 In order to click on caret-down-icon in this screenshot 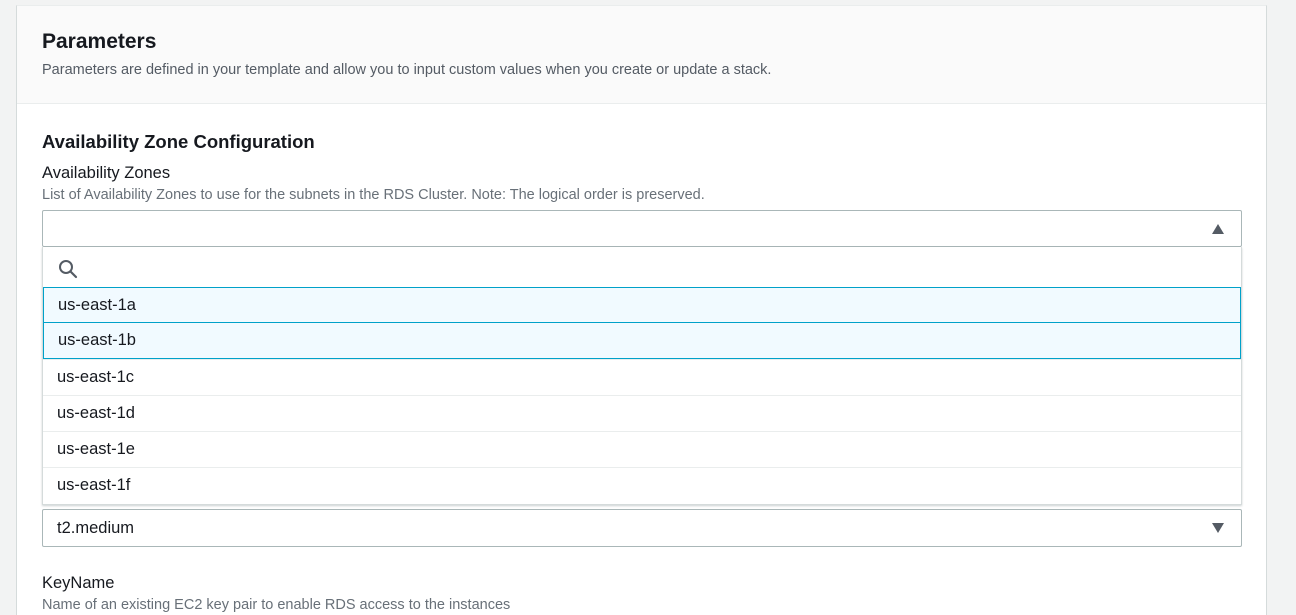, I will do `click(1218, 528)`.